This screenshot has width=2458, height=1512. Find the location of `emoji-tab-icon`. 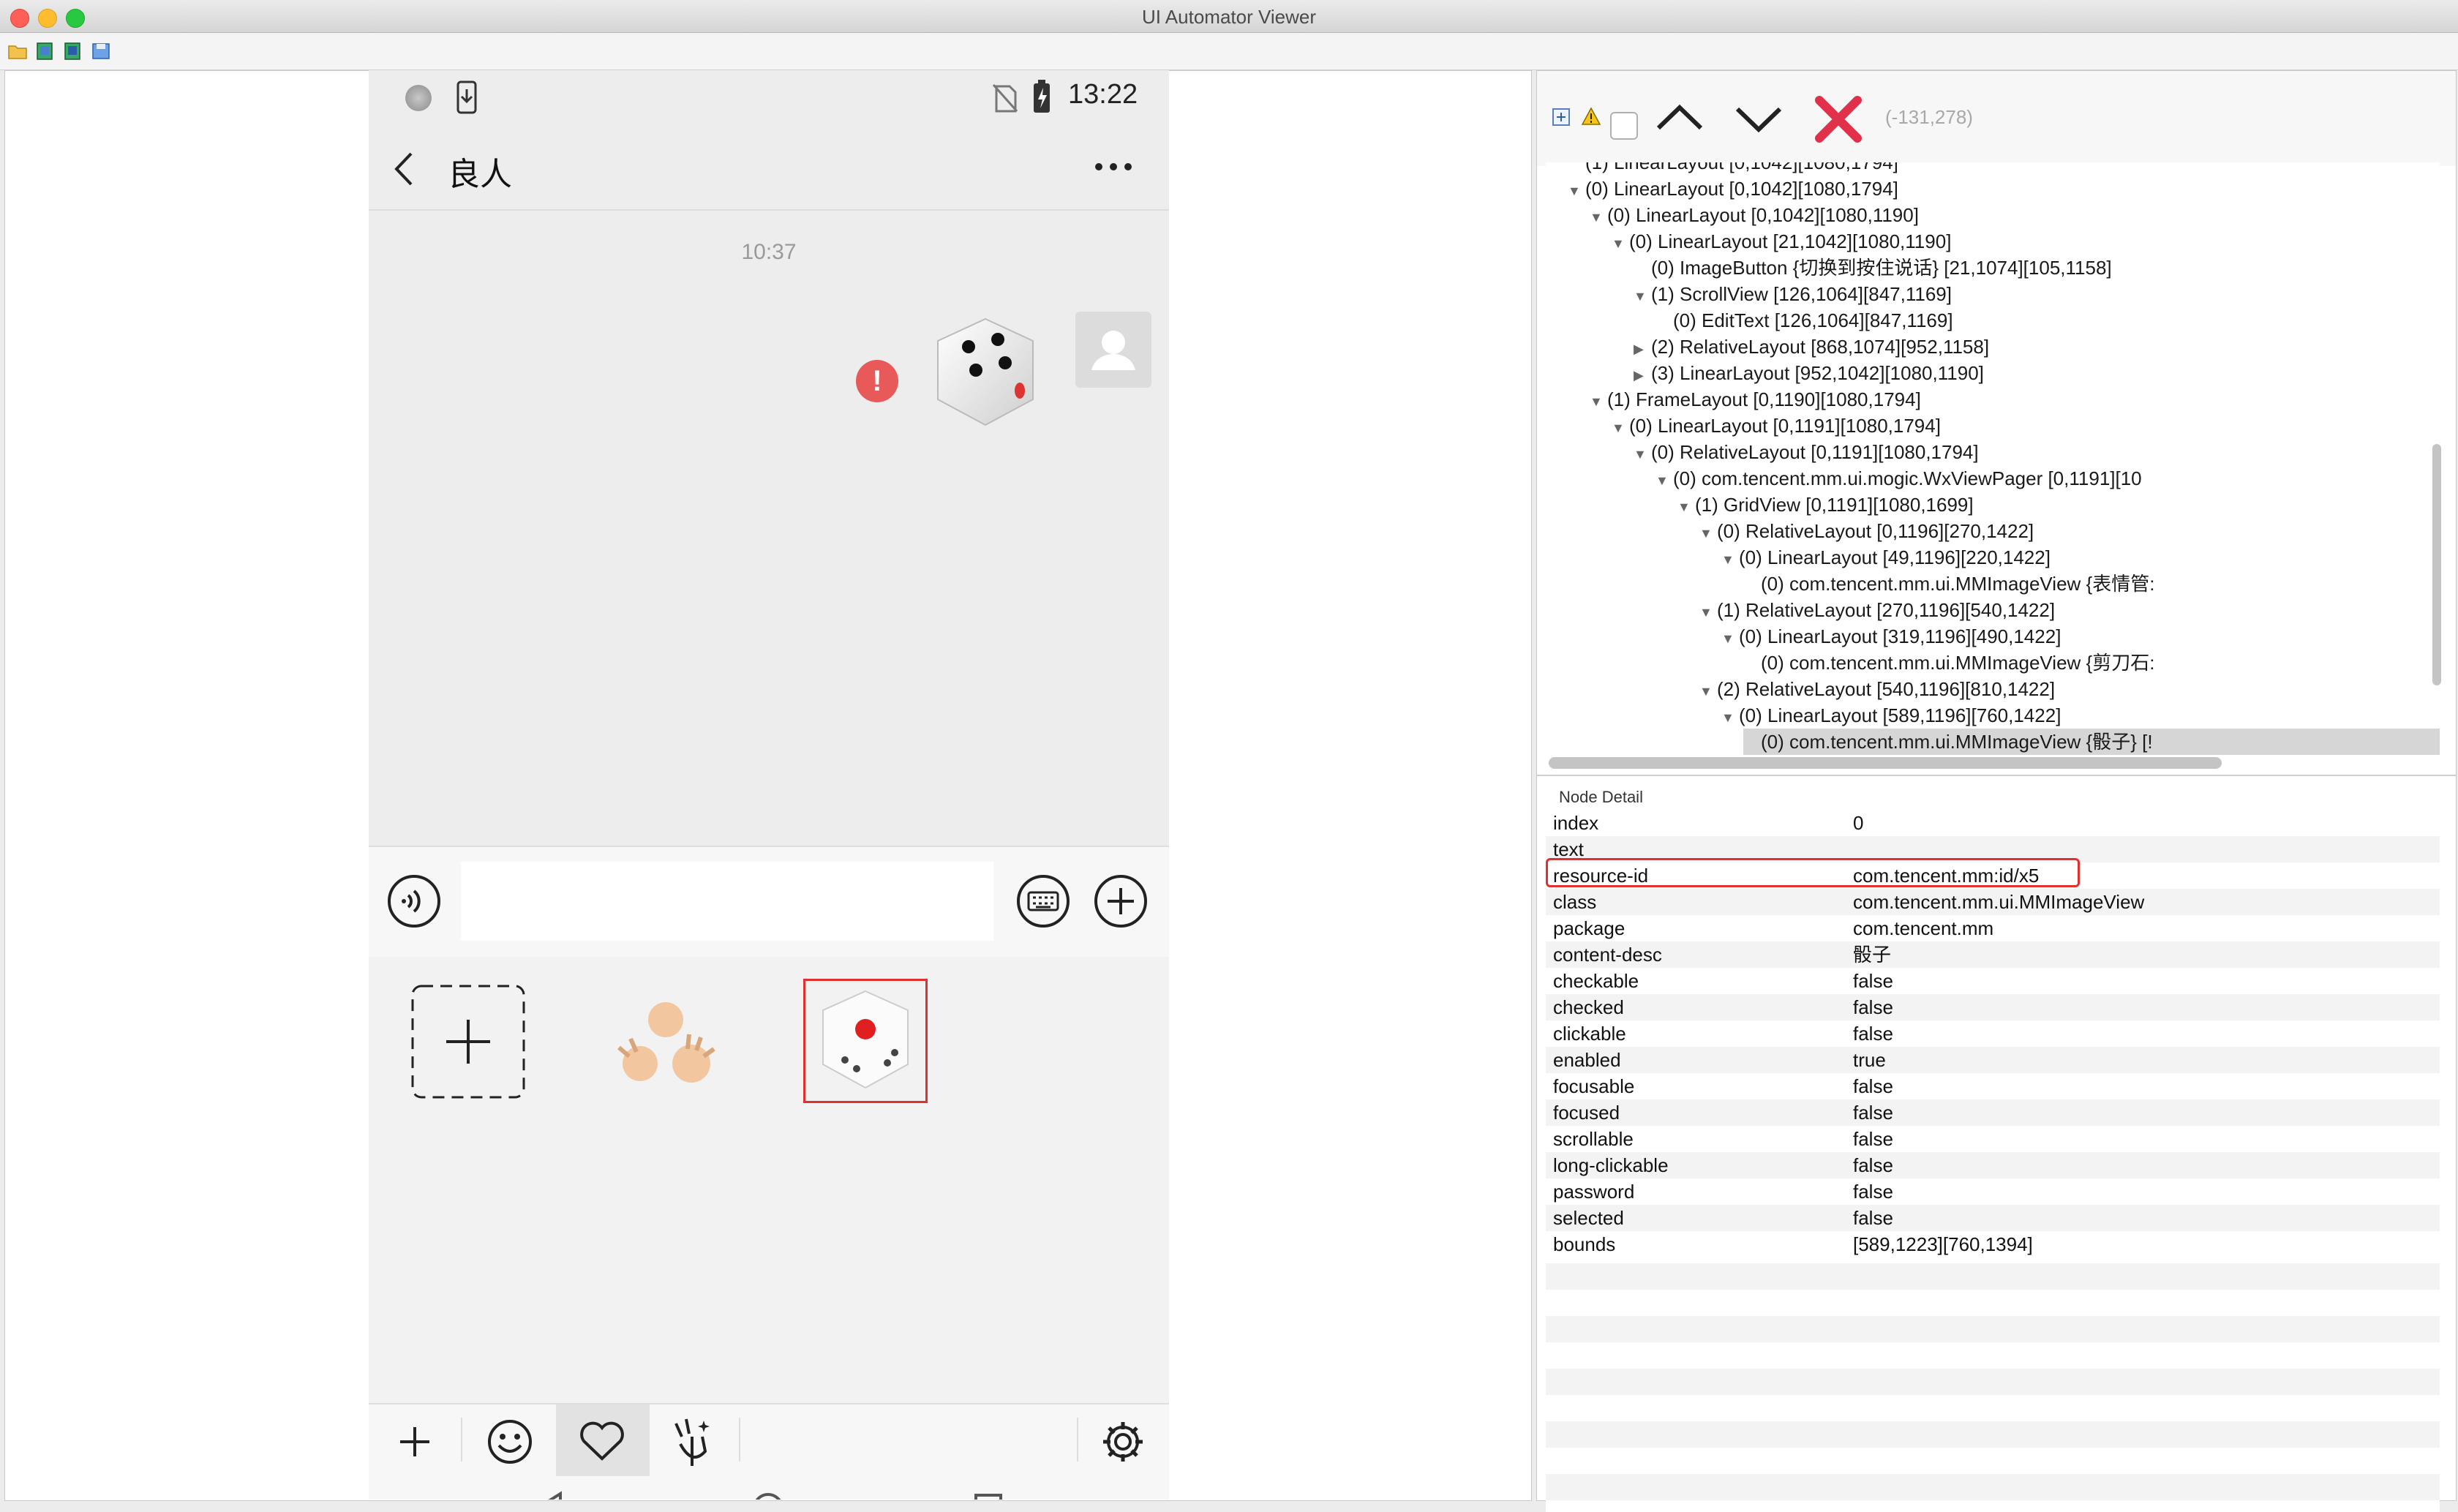

emoji-tab-icon is located at coordinates (509, 1442).